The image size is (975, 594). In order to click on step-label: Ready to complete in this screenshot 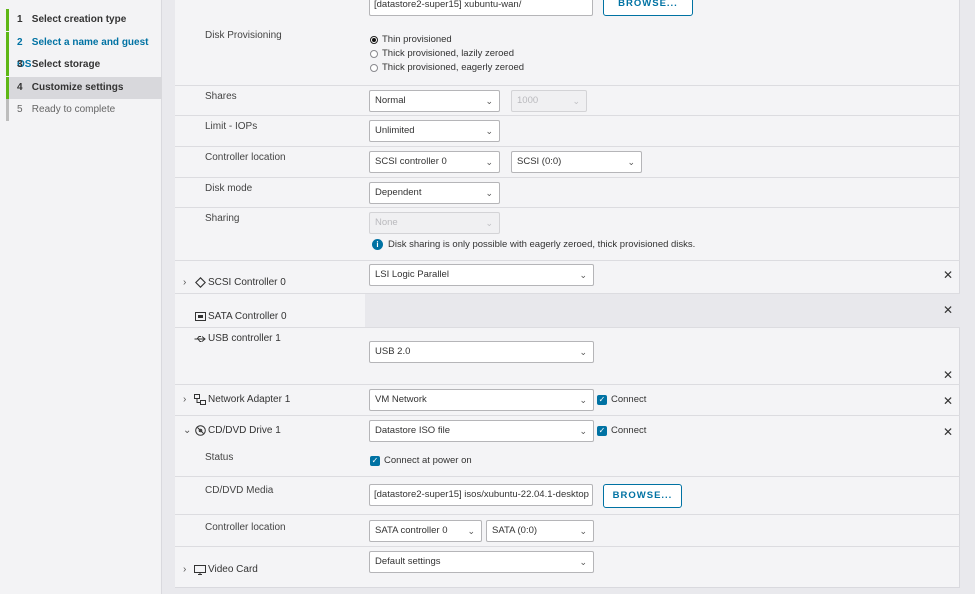, I will do `click(73, 109)`.